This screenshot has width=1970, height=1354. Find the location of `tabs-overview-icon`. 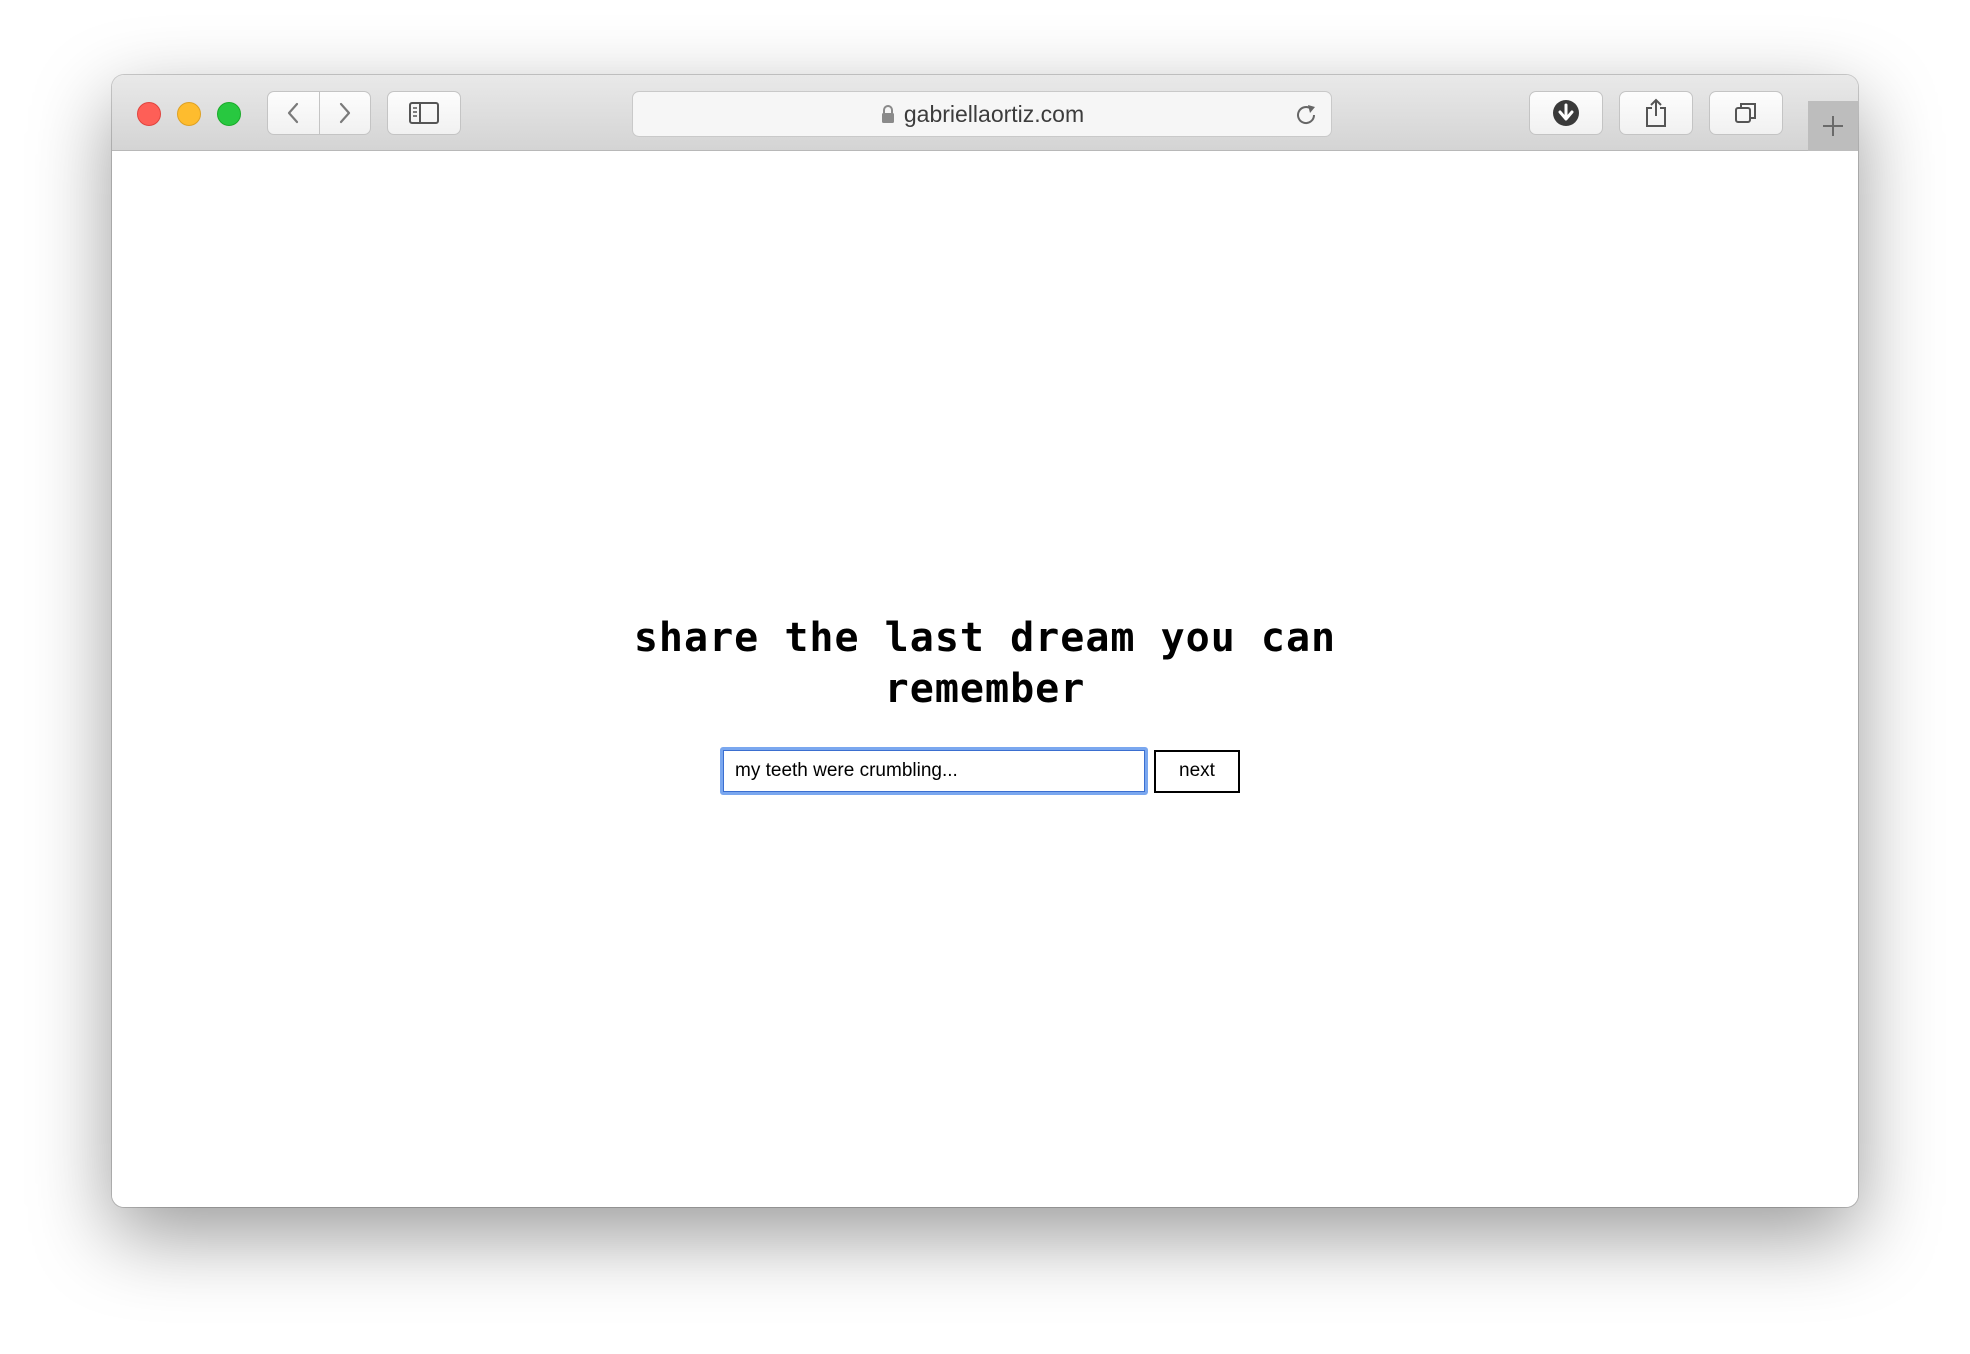

tabs-overview-icon is located at coordinates (1745, 113).